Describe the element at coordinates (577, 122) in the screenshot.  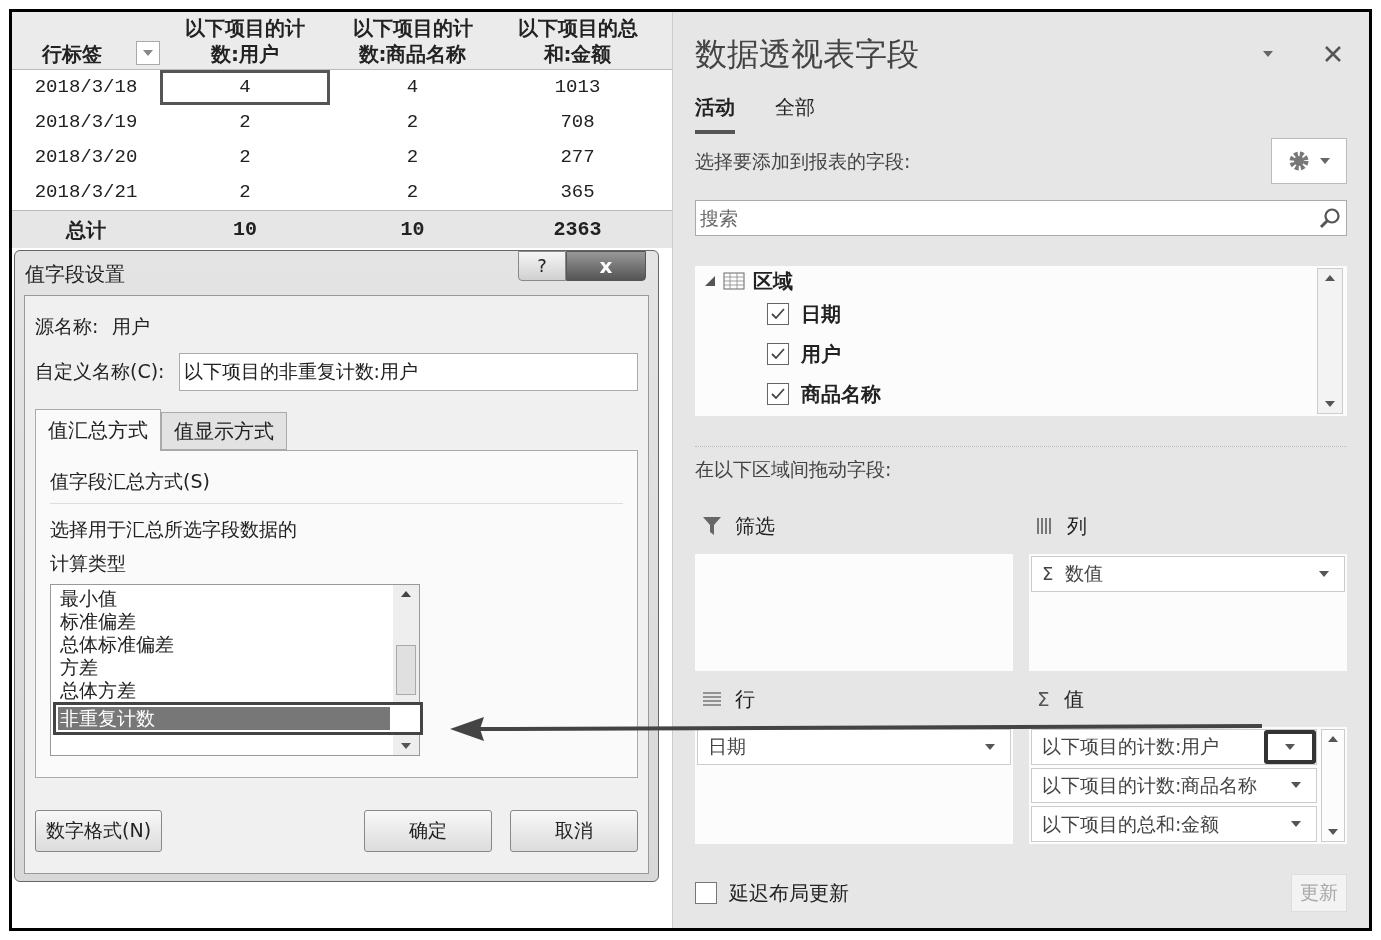
I see `table-cell: 708` at that location.